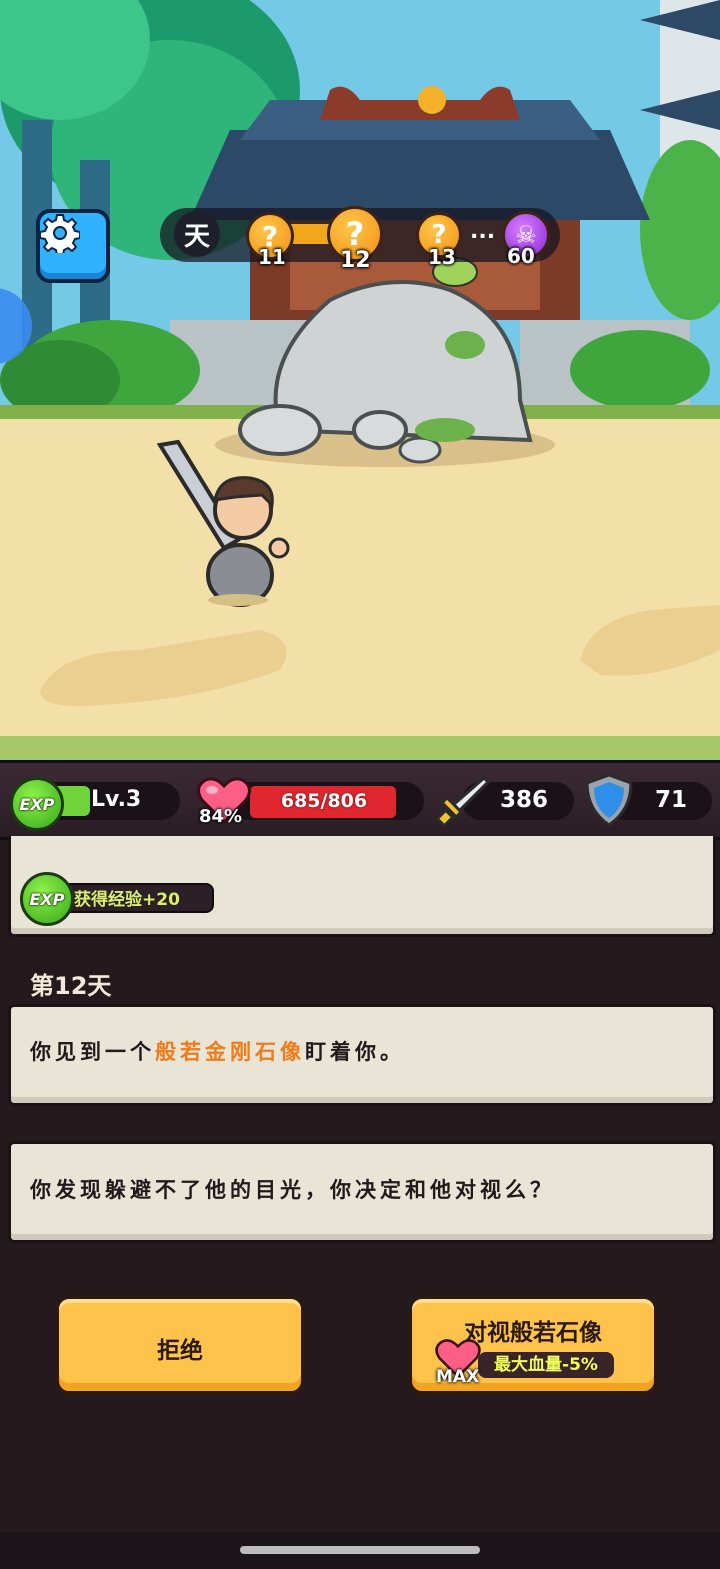 The image size is (720, 1569). I want to click on refuse-button: 拒绝, so click(180, 1345).